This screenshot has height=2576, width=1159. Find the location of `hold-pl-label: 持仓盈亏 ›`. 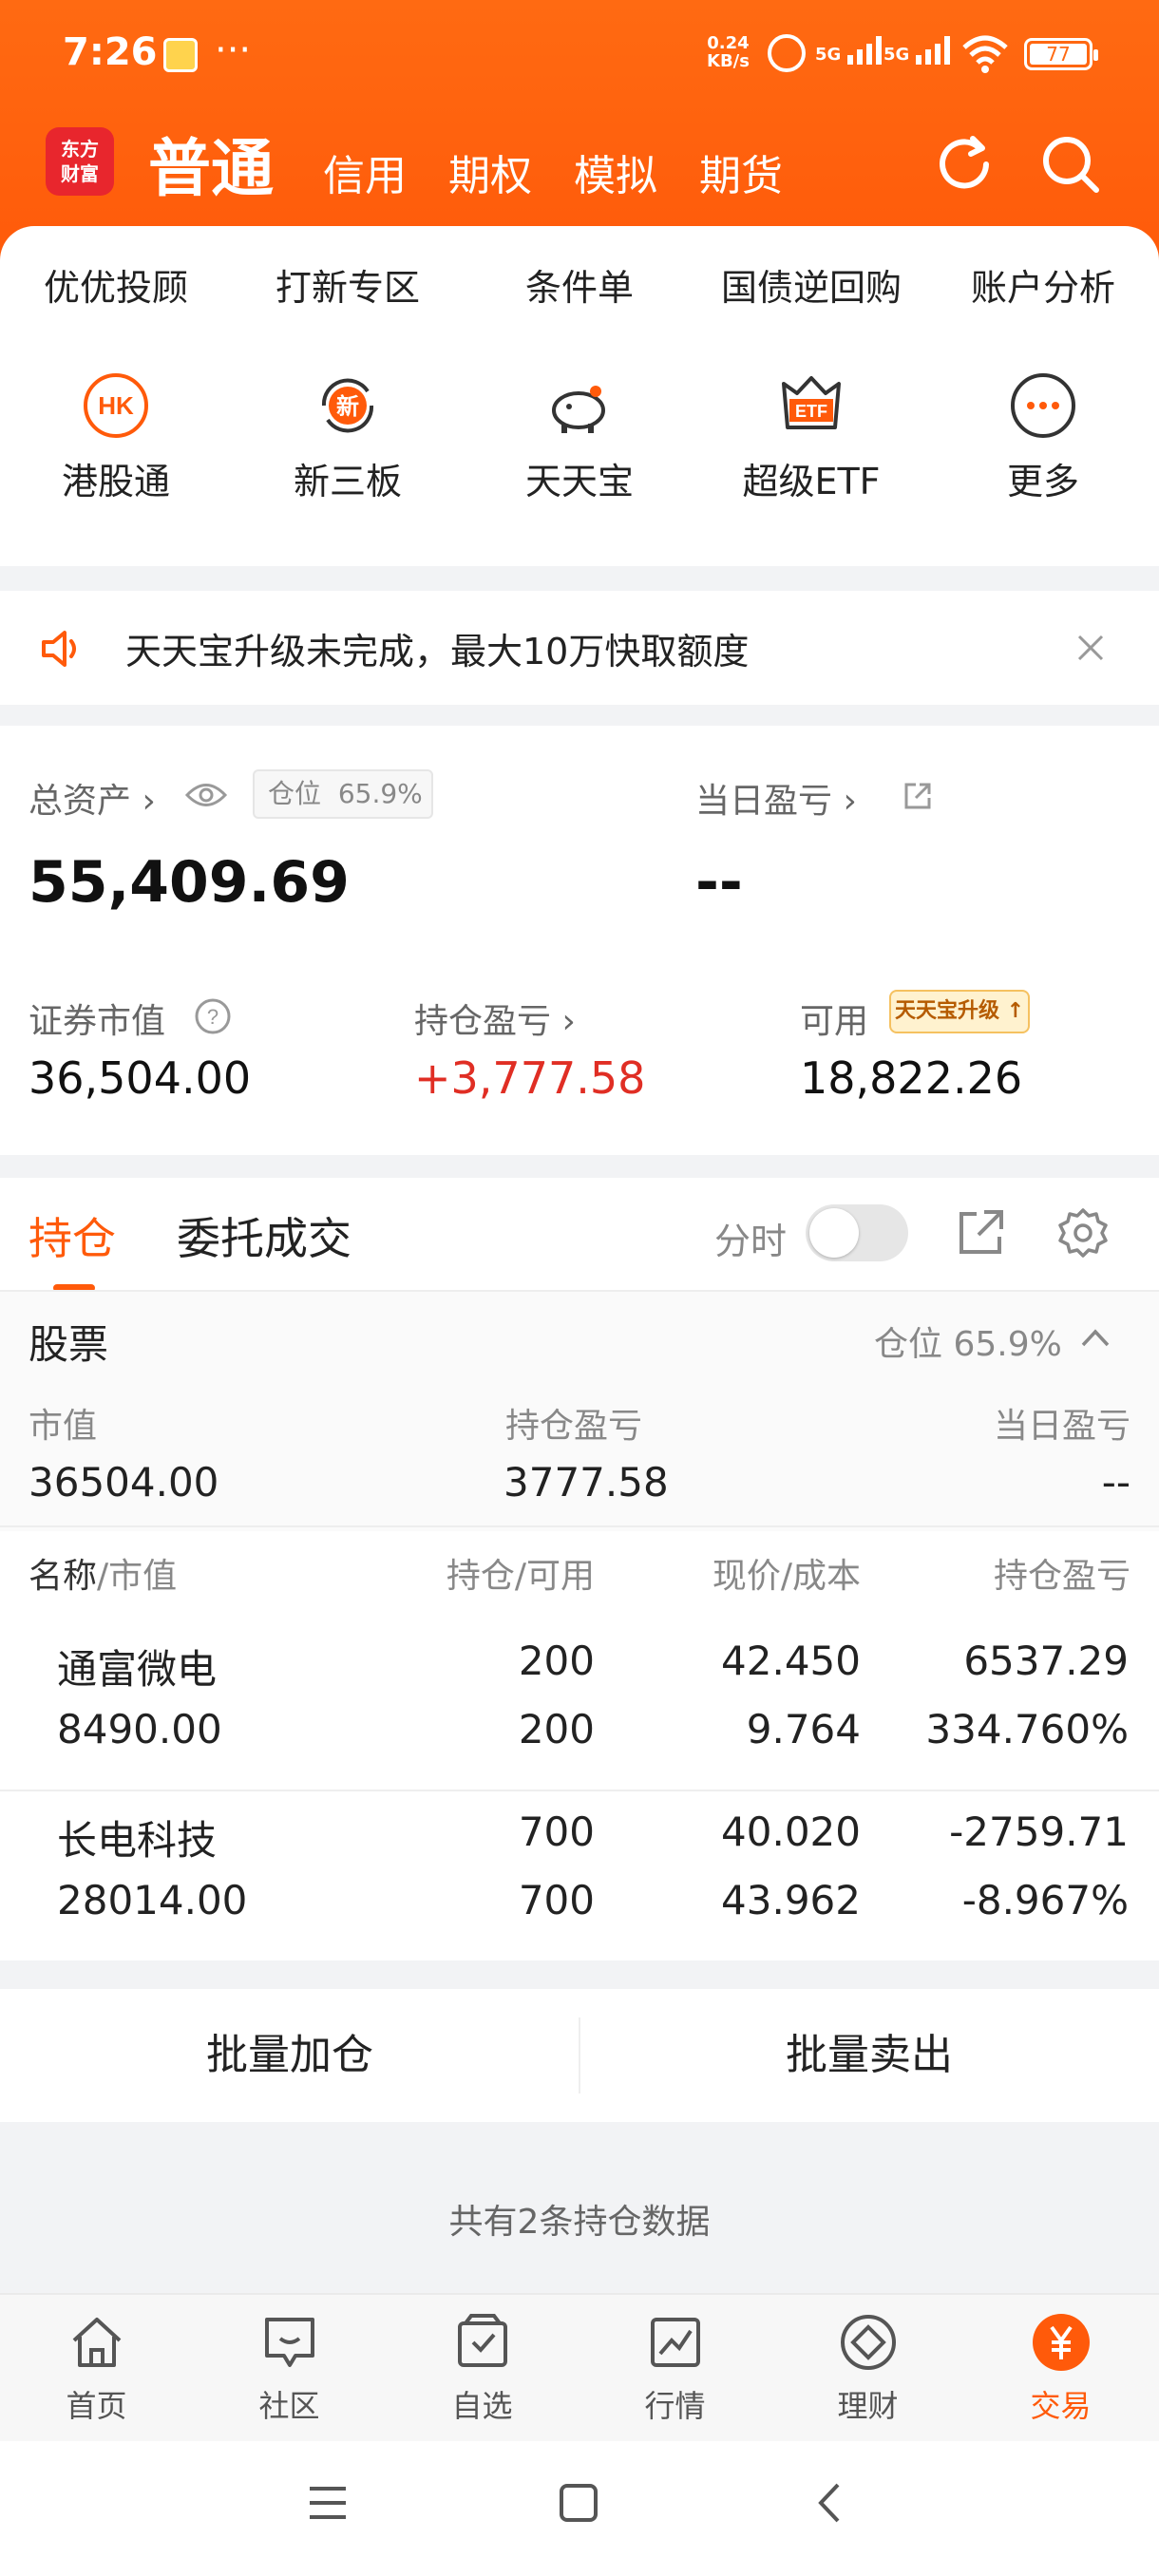

hold-pl-label: 持仓盈亏 › is located at coordinates (495, 1018).